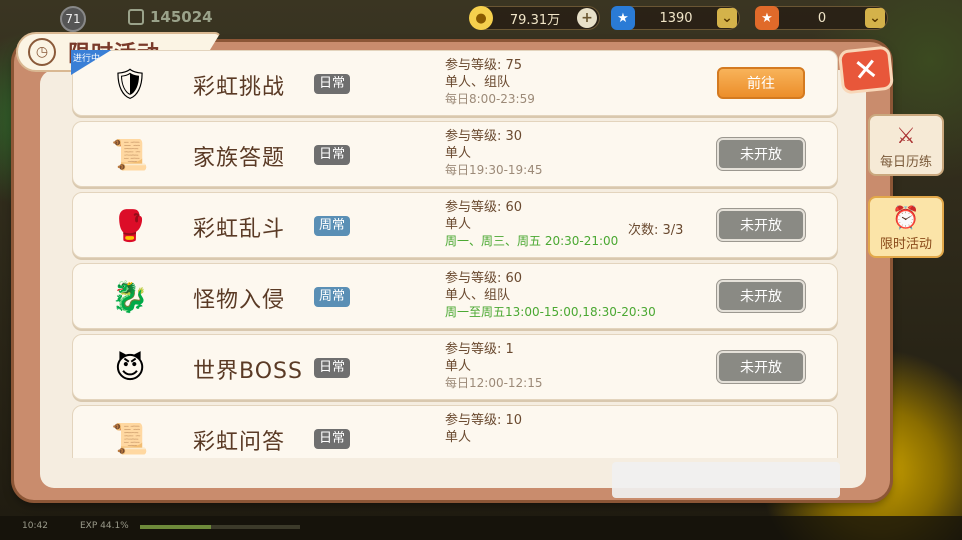 Image resolution: width=962 pixels, height=540 pixels. I want to click on activity-name: 彩虹挑战, so click(239, 87).